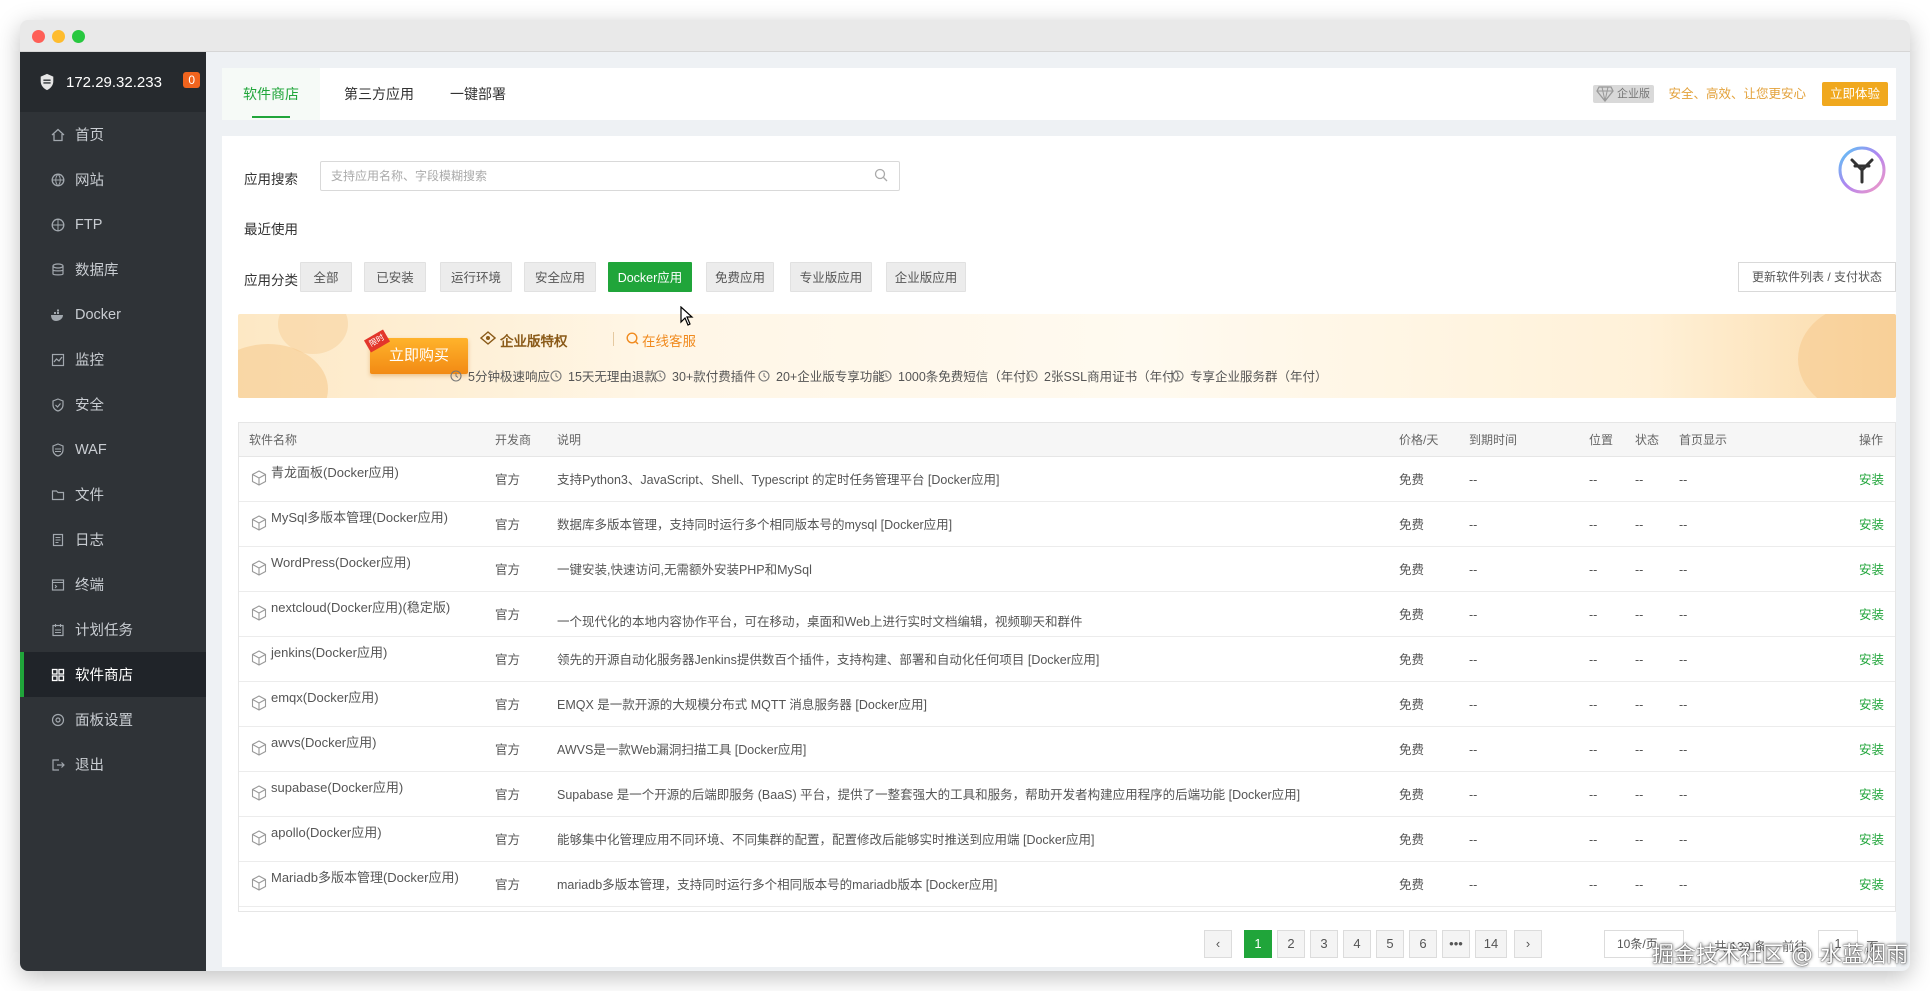 The height and width of the screenshot is (991, 1930). I want to click on sidebar-item-12: 软件商店, so click(113, 674).